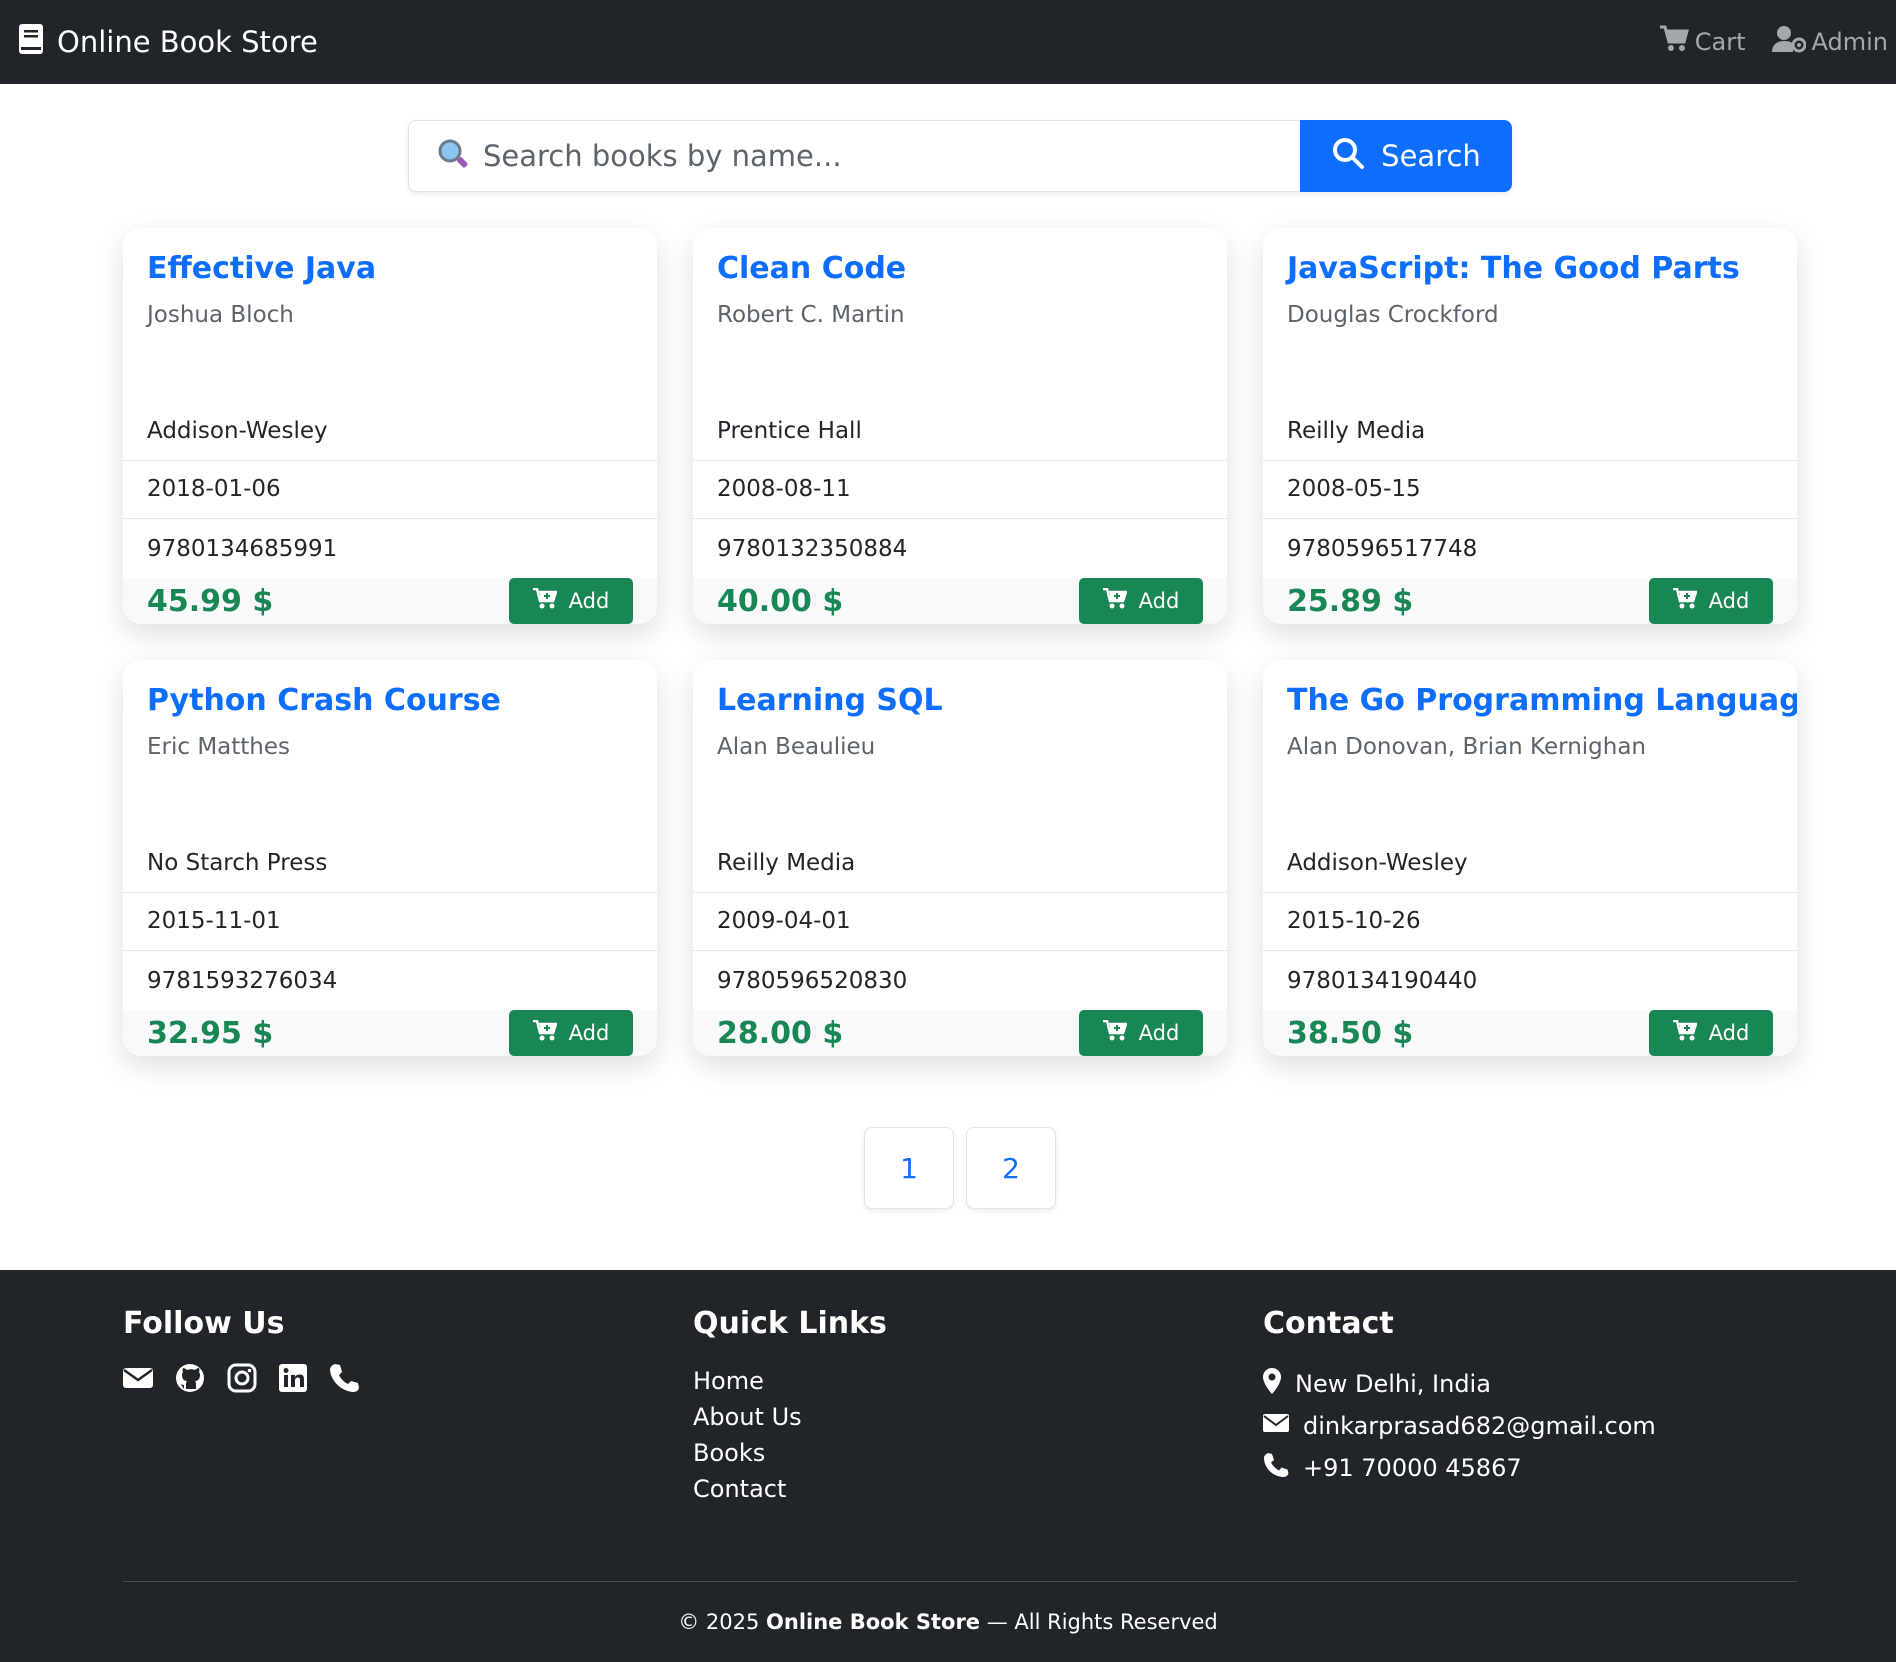 The height and width of the screenshot is (1662, 1896). What do you see at coordinates (390, 269) in the screenshot?
I see `book-title: Effective Java` at bounding box center [390, 269].